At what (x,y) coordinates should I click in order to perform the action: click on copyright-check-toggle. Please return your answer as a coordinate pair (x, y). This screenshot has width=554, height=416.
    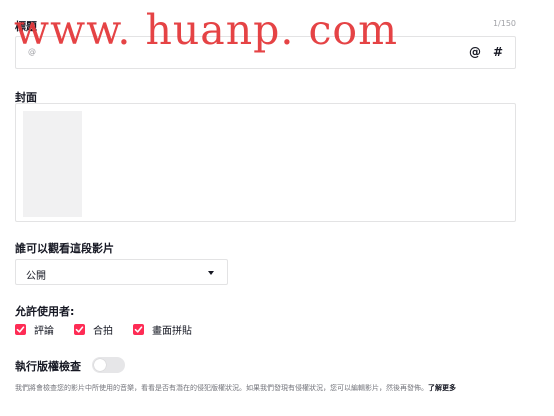
    Looking at the image, I should click on (108, 365).